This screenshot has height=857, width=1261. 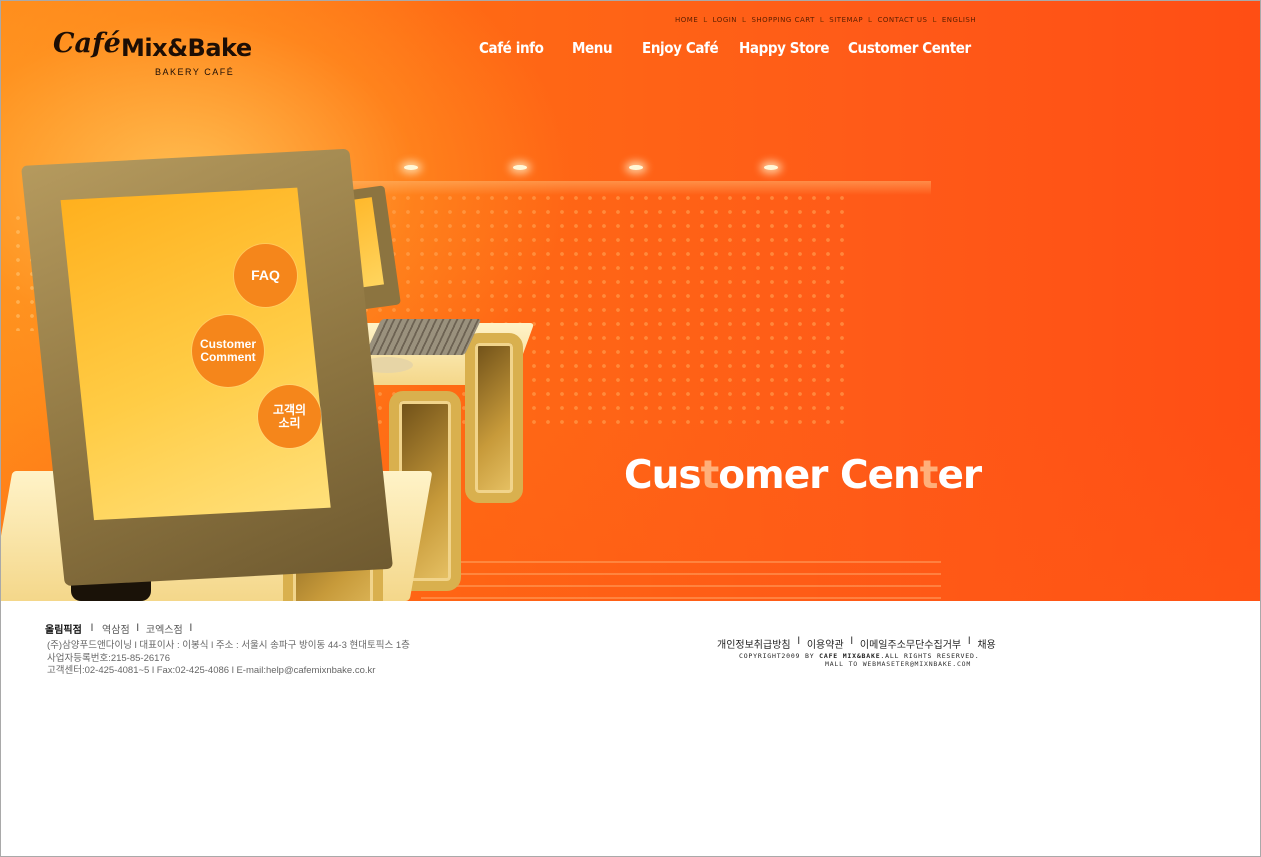 What do you see at coordinates (754, 643) in the screenshot?
I see `privacy-policy-link: 개인정보취급방침` at bounding box center [754, 643].